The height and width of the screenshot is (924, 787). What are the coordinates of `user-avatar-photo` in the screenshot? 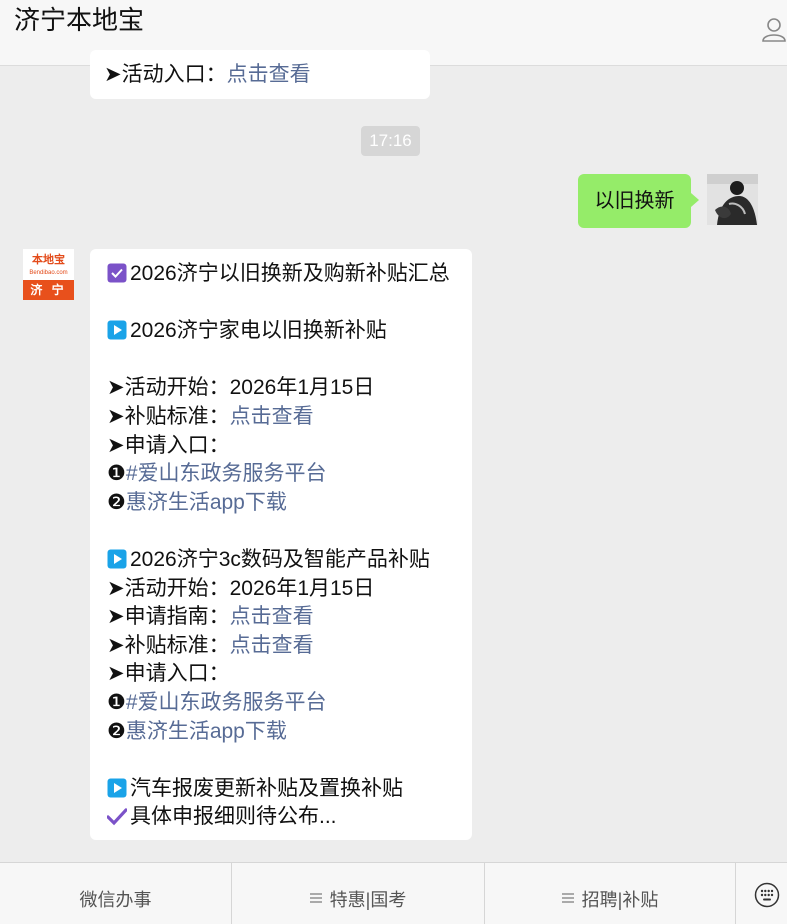 It's located at (732, 199).